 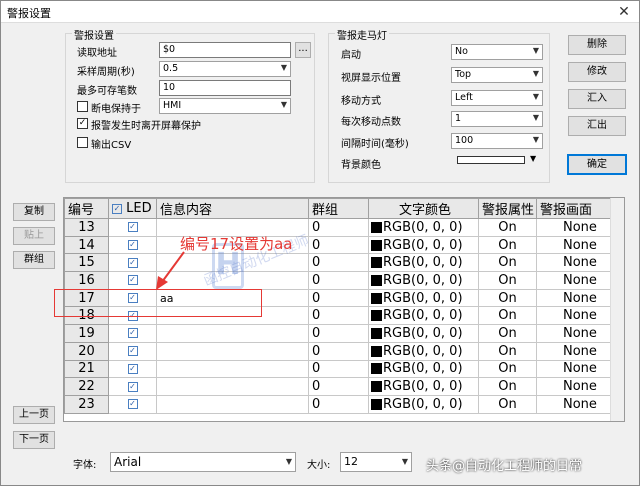 I want to click on table-row: 19 ✓ 0 RGB(0, 0, 0) On None, so click(x=344, y=333).